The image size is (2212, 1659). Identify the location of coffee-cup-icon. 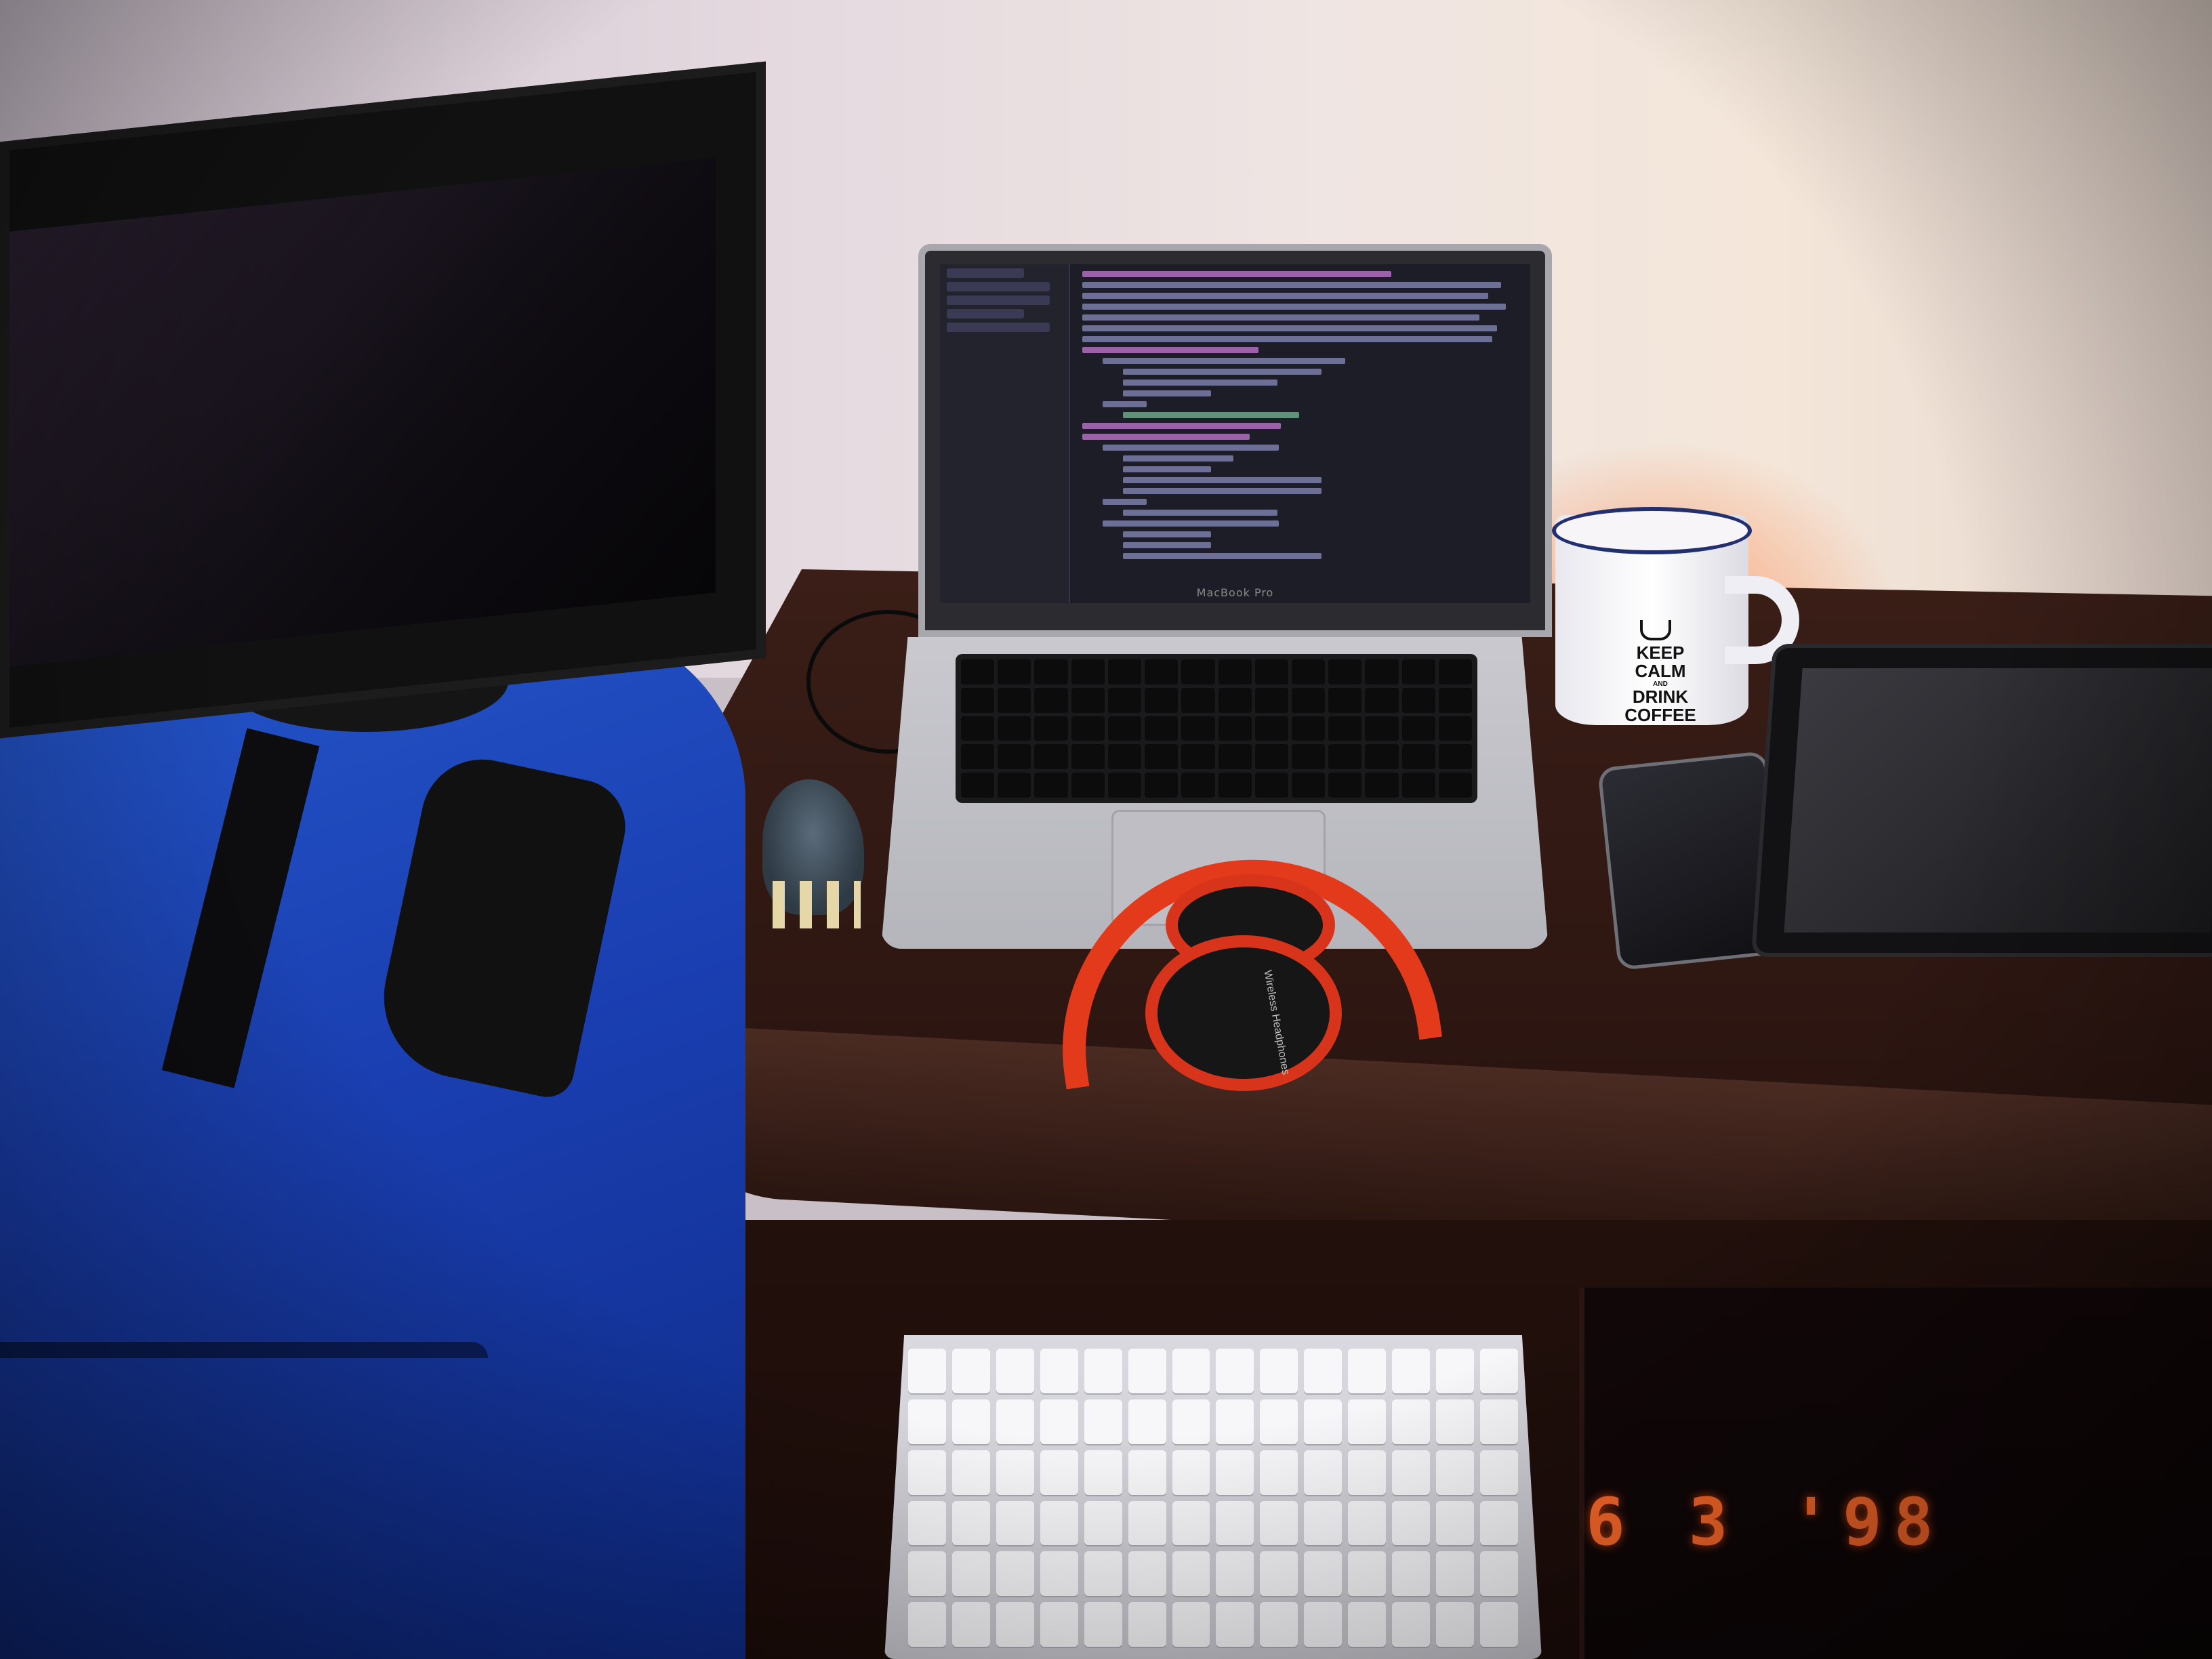
(1655, 630).